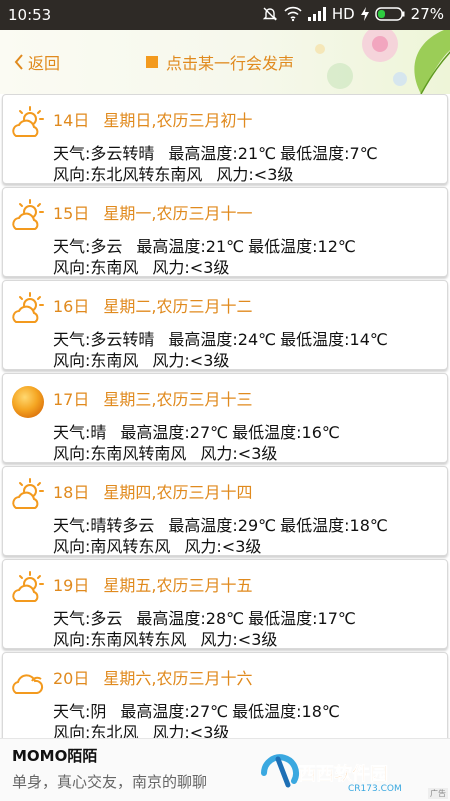  I want to click on row-heading: 14日 星期日,农历三月初十, so click(152, 119).